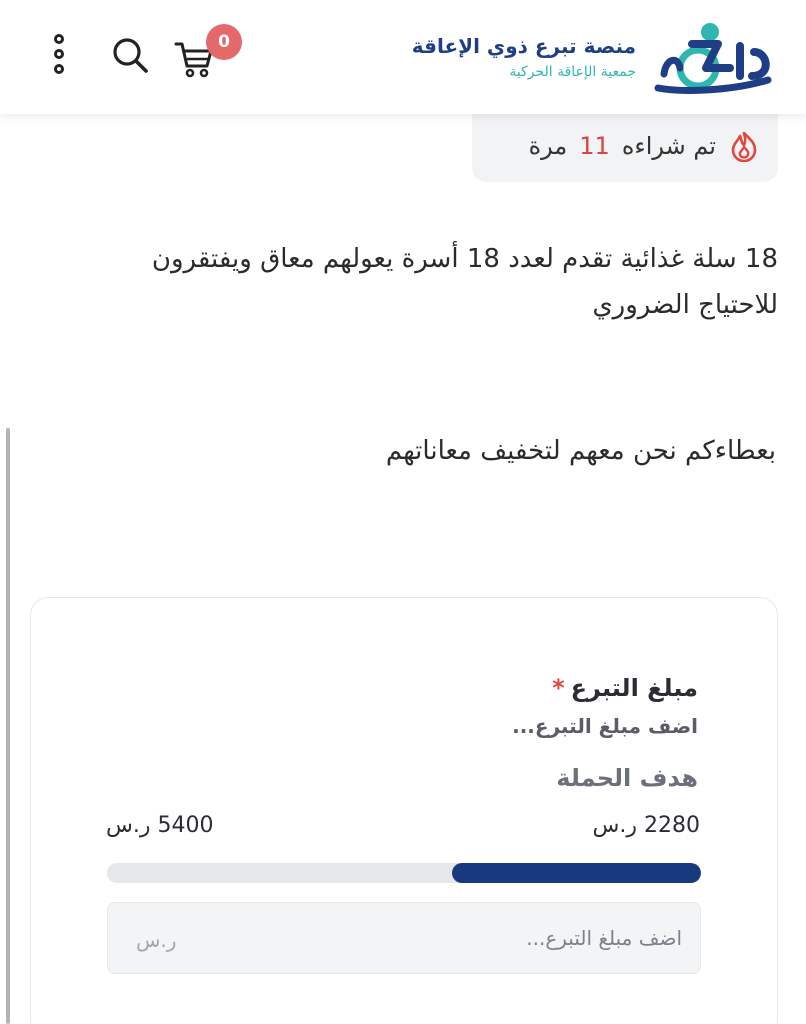 This screenshot has width=806, height=1024. I want to click on campaign-progress-fill, so click(576, 873).